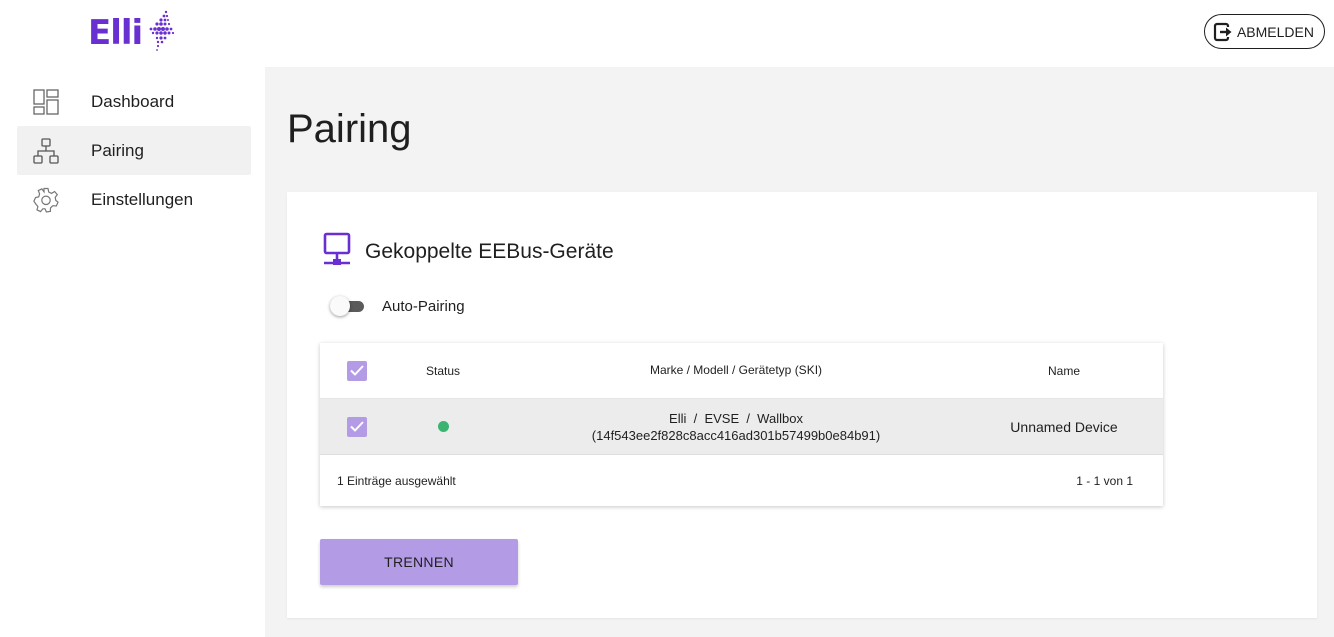 Image resolution: width=1334 pixels, height=637 pixels. What do you see at coordinates (1064, 370) in the screenshot?
I see `column-header-name: Name` at bounding box center [1064, 370].